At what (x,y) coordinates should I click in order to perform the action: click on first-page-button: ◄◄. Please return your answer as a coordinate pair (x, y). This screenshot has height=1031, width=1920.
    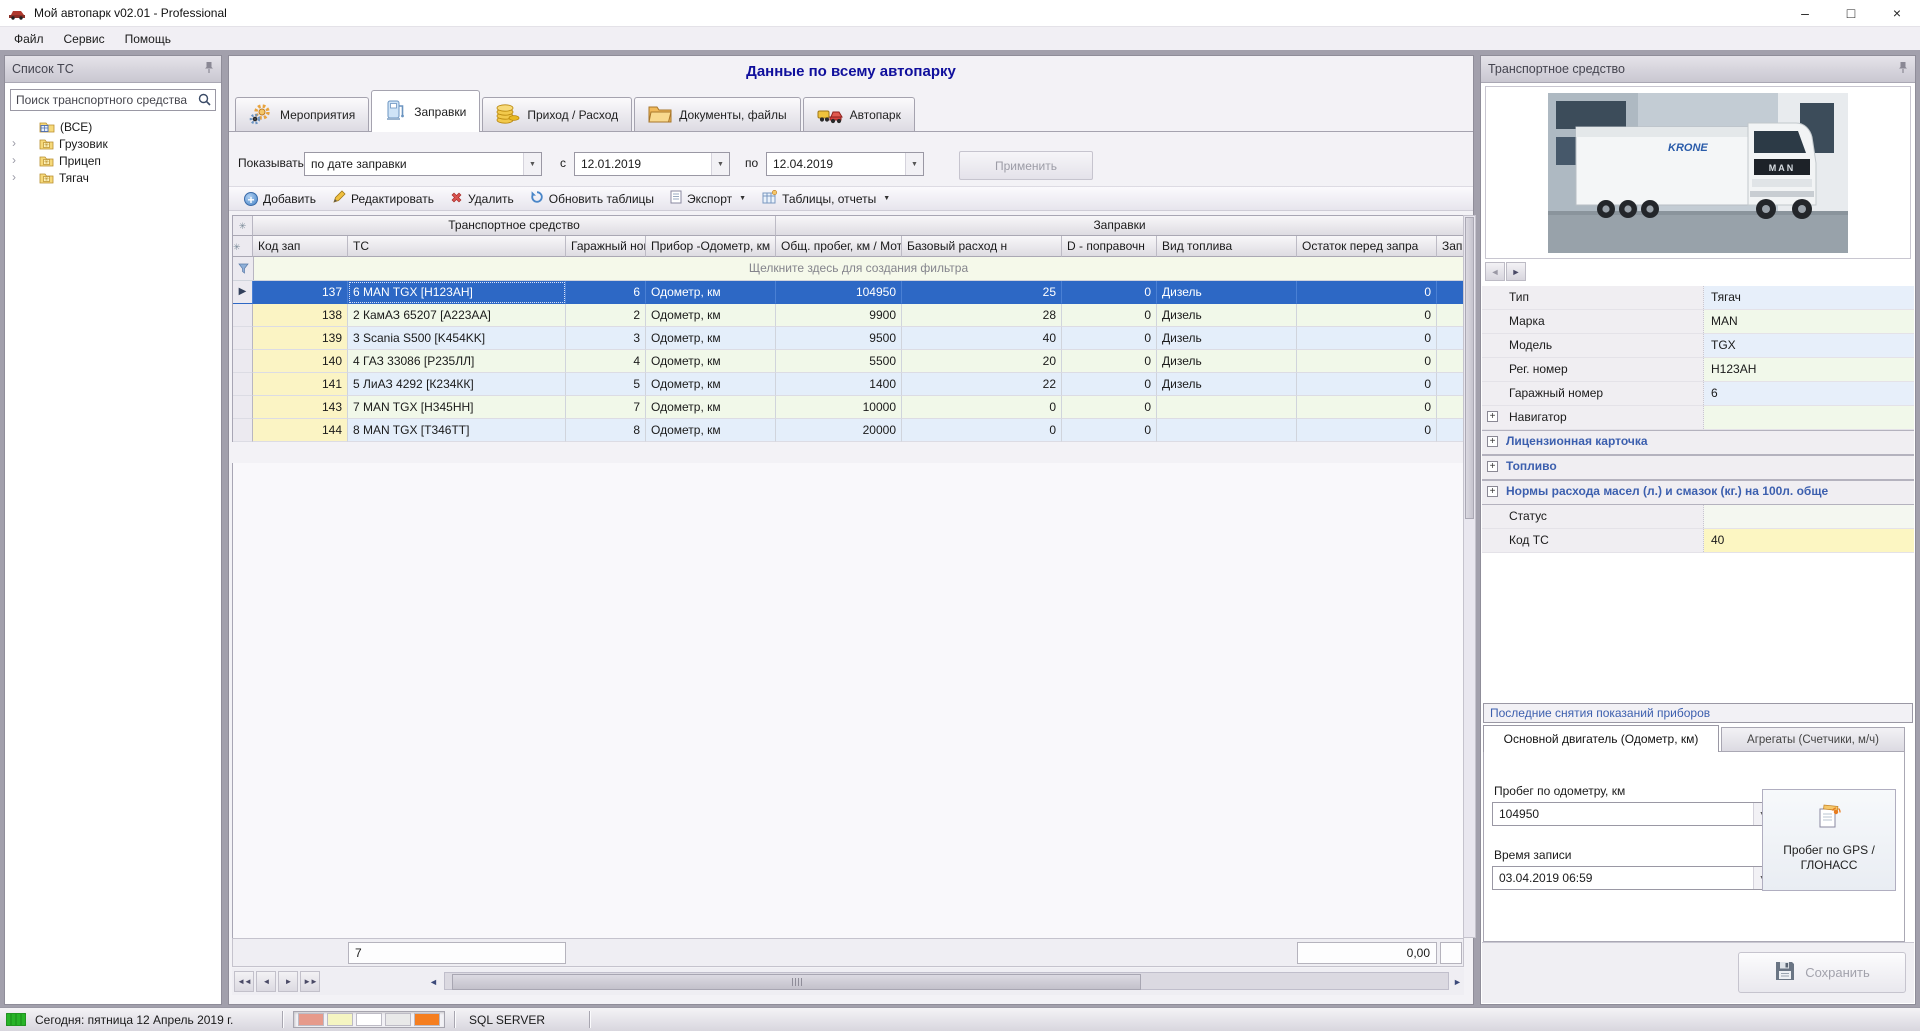
    Looking at the image, I should click on (244, 981).